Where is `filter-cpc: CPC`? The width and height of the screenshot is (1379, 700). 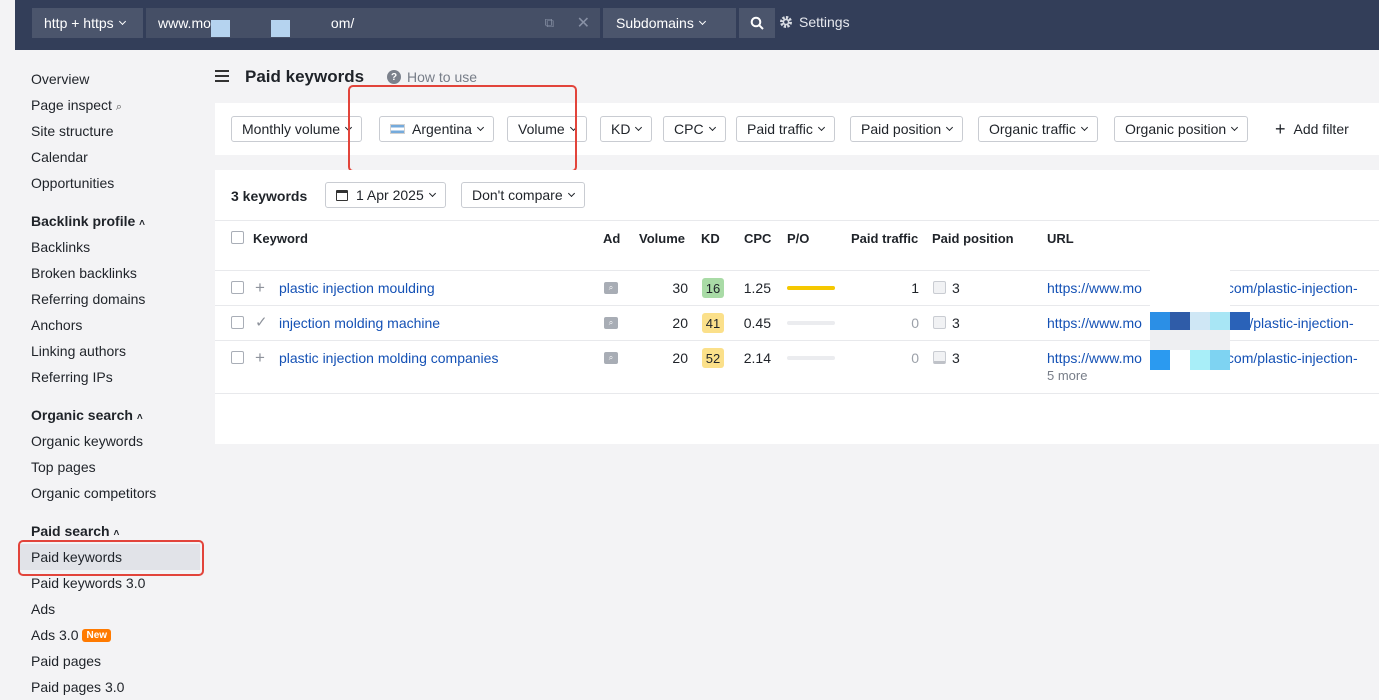 filter-cpc: CPC is located at coordinates (694, 129).